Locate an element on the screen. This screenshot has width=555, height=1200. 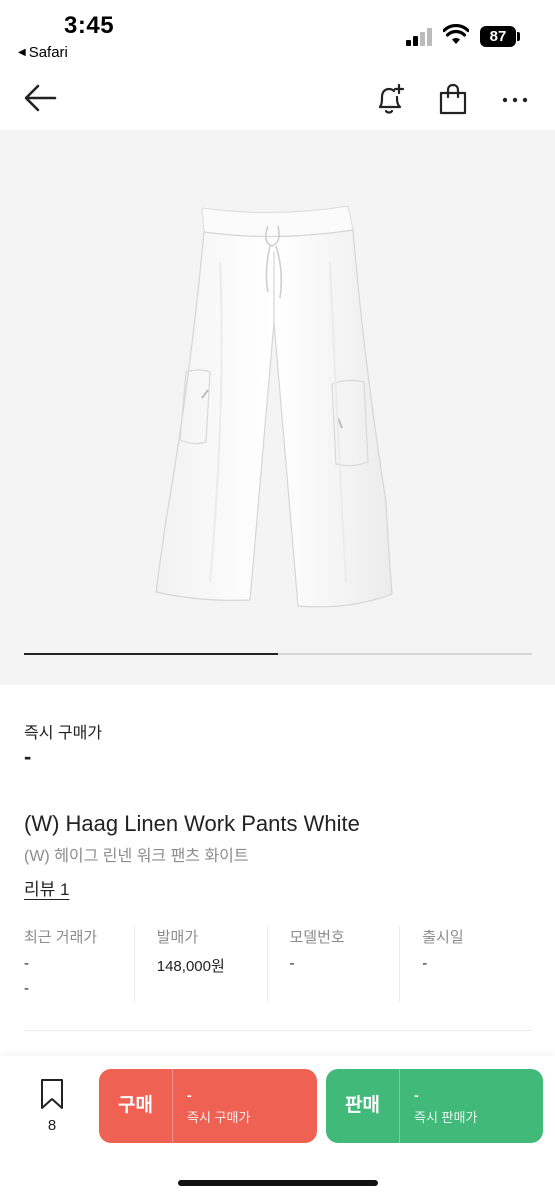
back-to-safari-link: ◀ Safari is located at coordinates (43, 52).